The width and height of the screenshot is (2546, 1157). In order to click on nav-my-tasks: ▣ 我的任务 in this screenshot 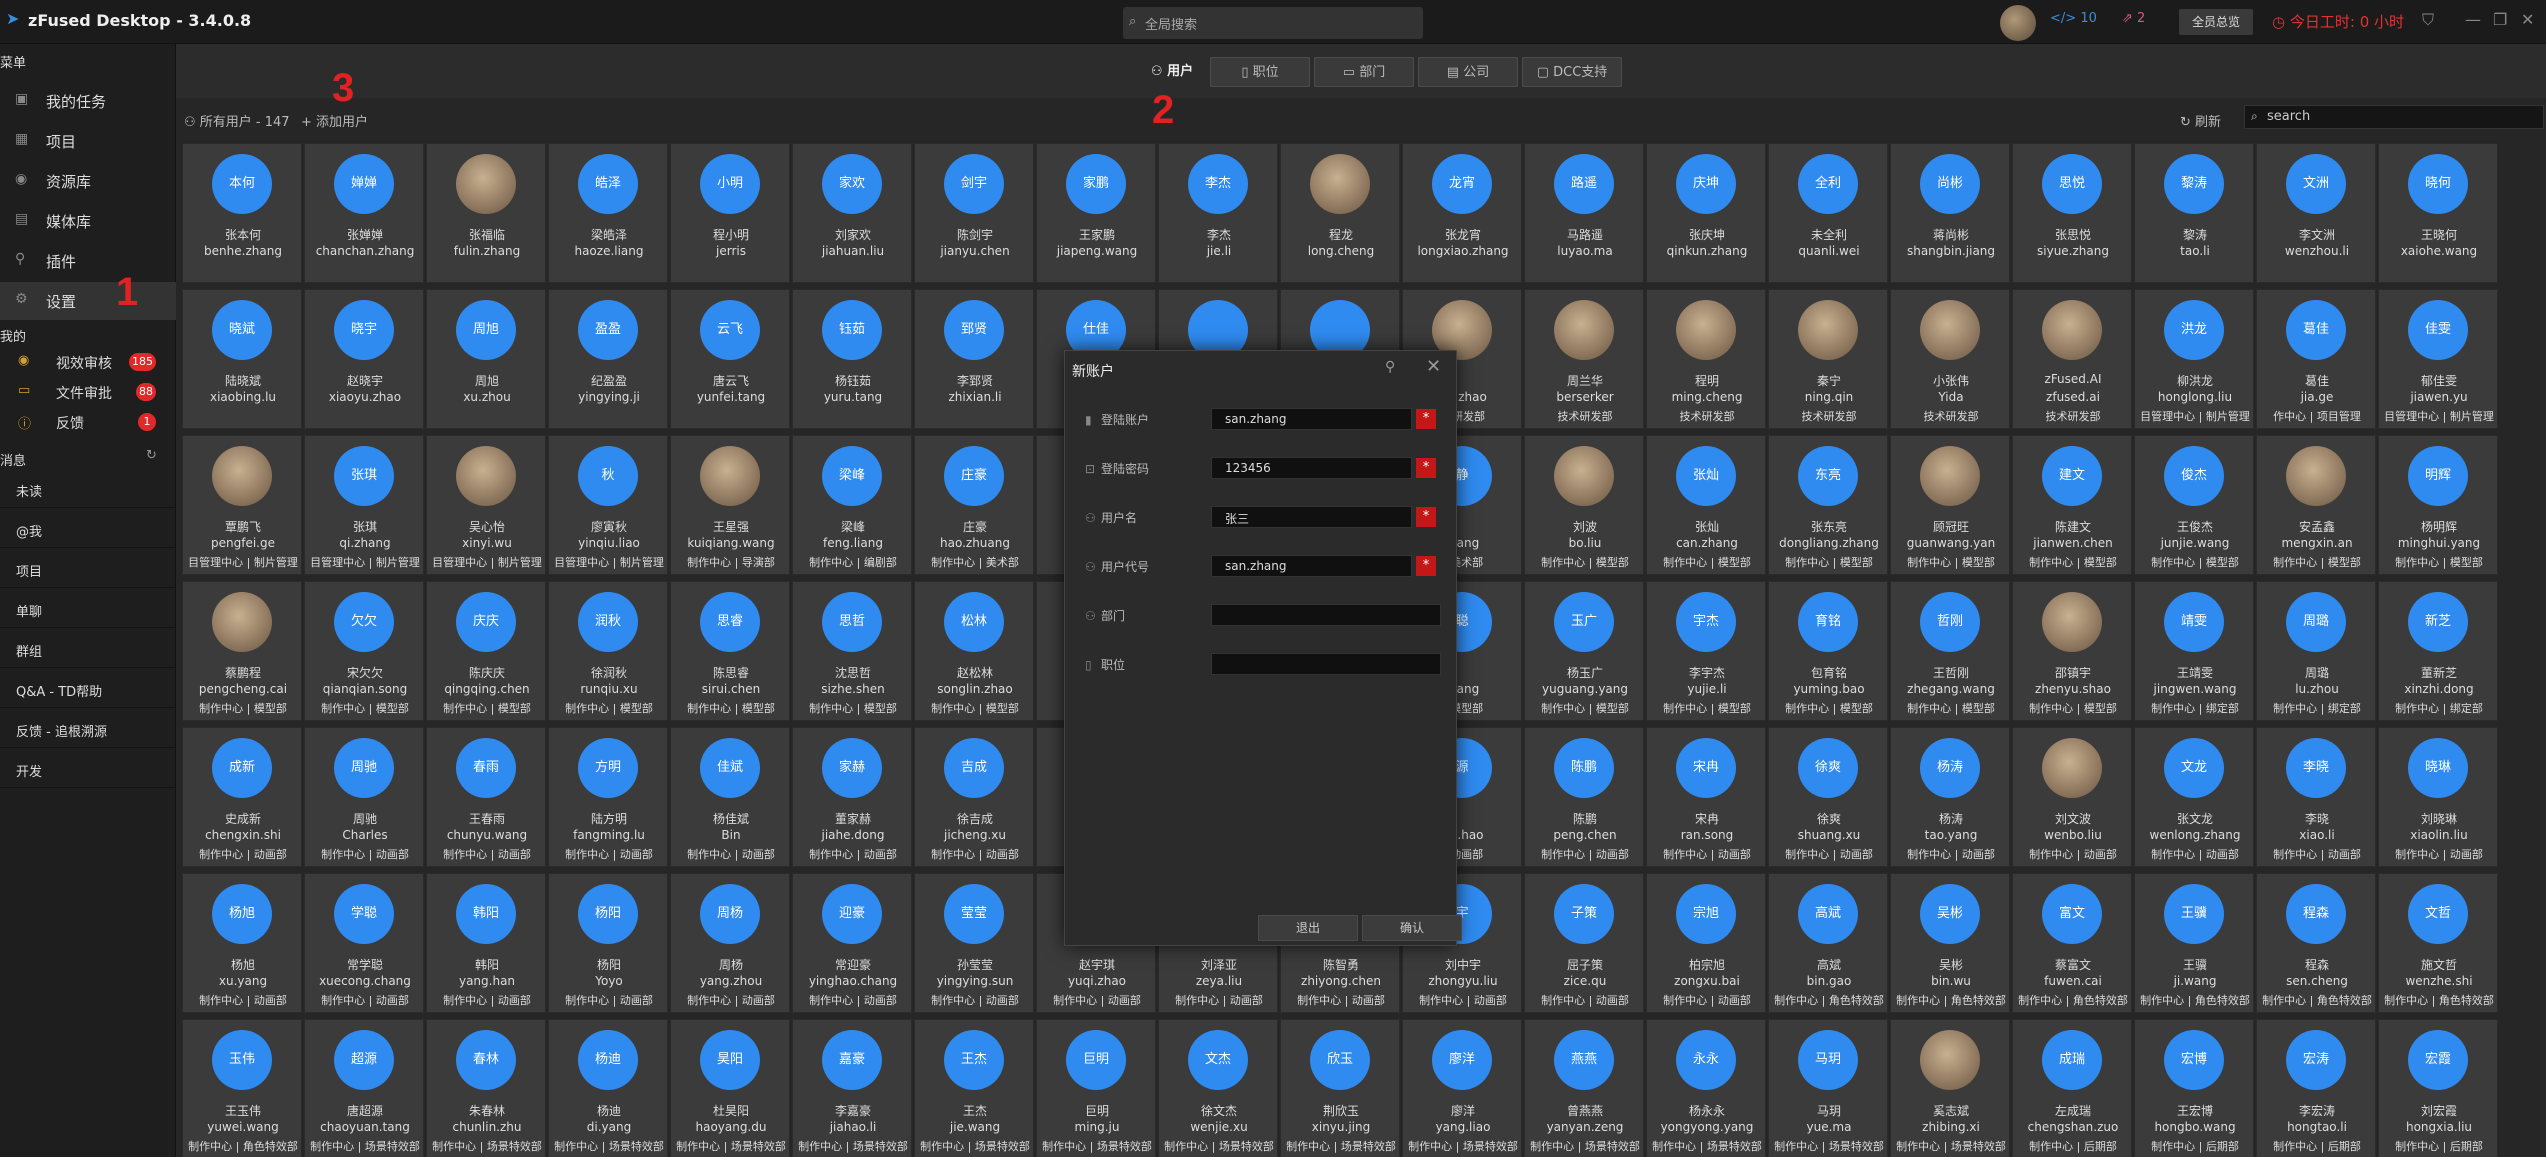, I will do `click(88, 101)`.